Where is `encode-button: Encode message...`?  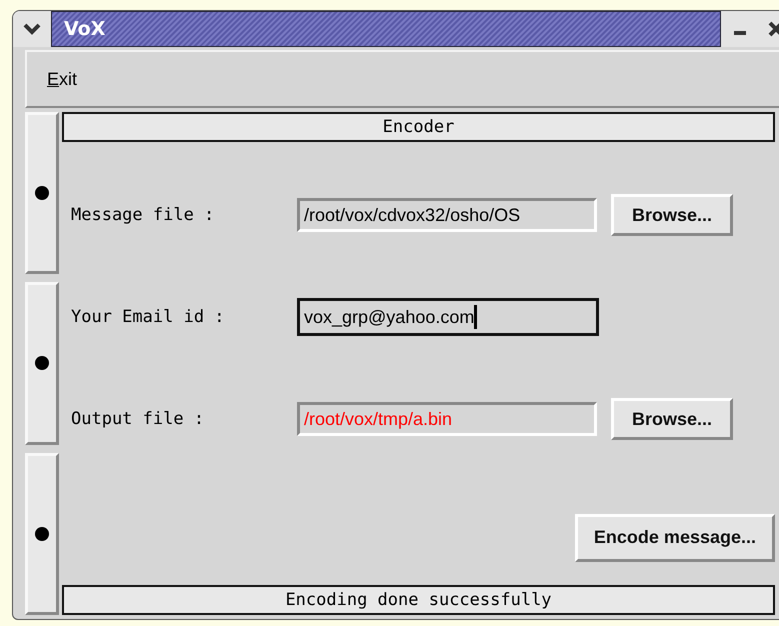
encode-button: Encode message... is located at coordinates (674, 538).